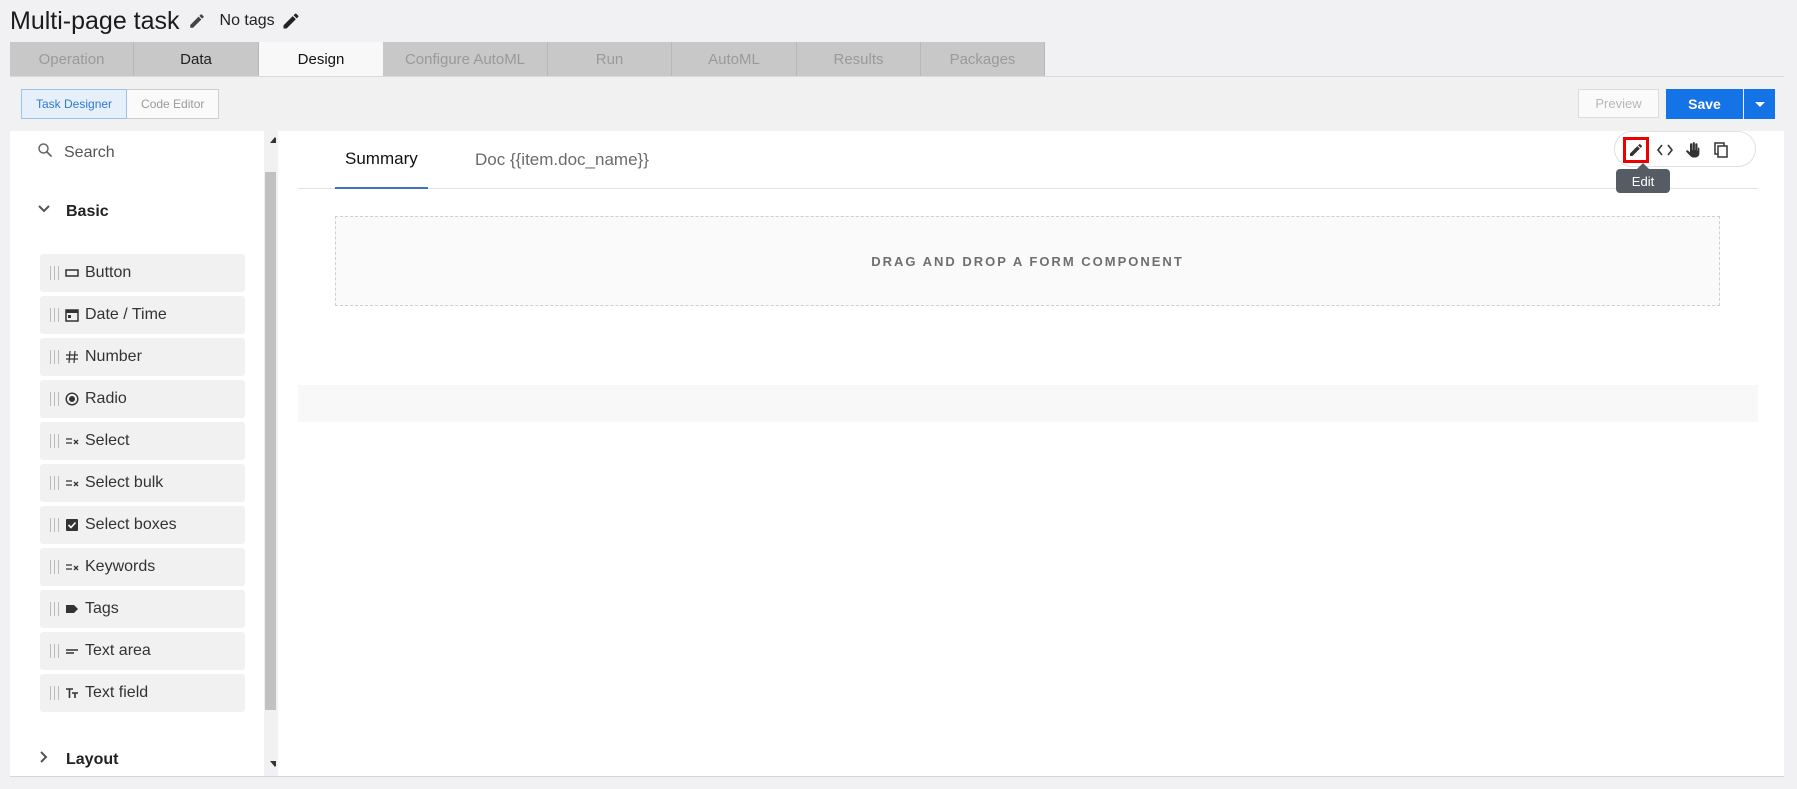 The width and height of the screenshot is (1797, 789). I want to click on group-basic-label: Basic, so click(87, 211).